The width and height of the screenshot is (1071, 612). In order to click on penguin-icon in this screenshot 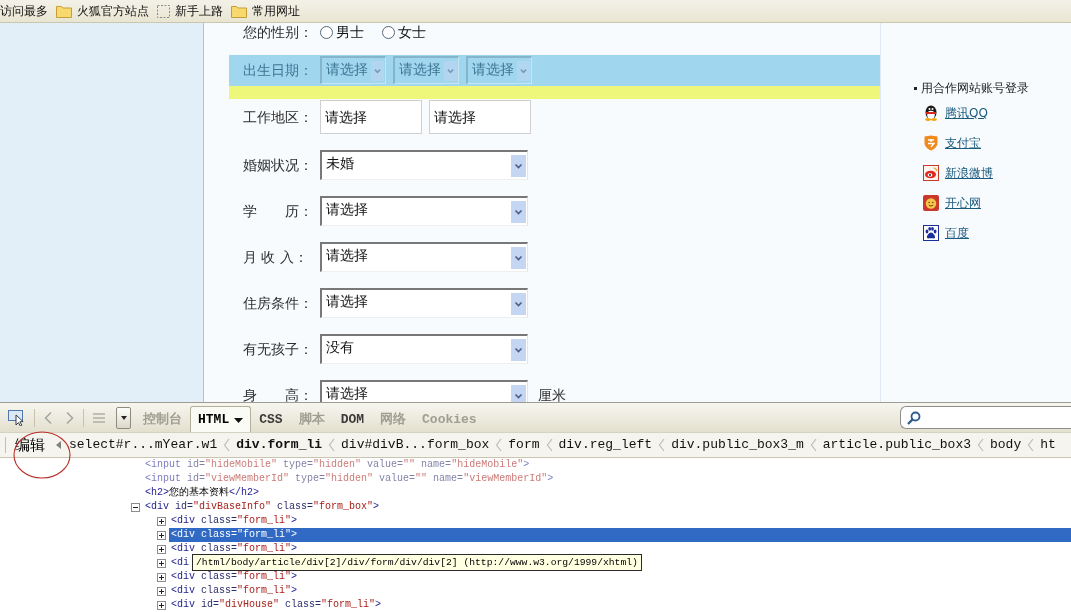, I will do `click(931, 113)`.